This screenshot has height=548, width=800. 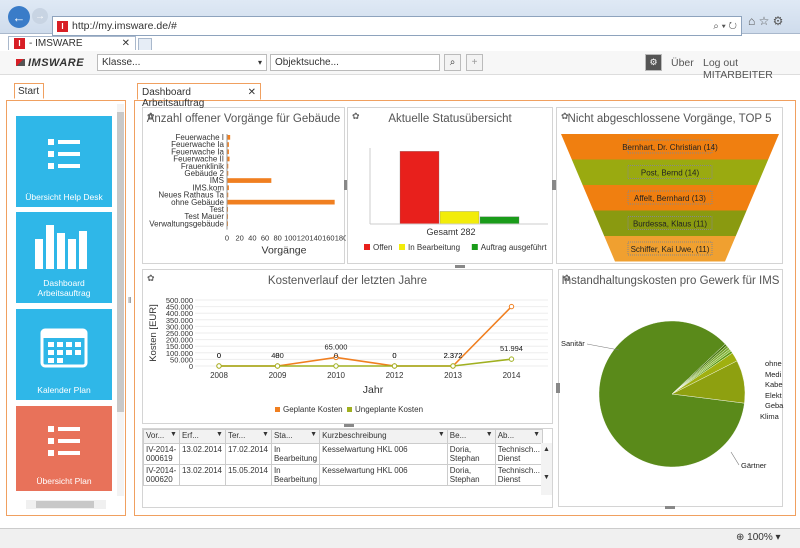 I want to click on funnel-label: Affelt, Bernhard (13), so click(x=670, y=198).